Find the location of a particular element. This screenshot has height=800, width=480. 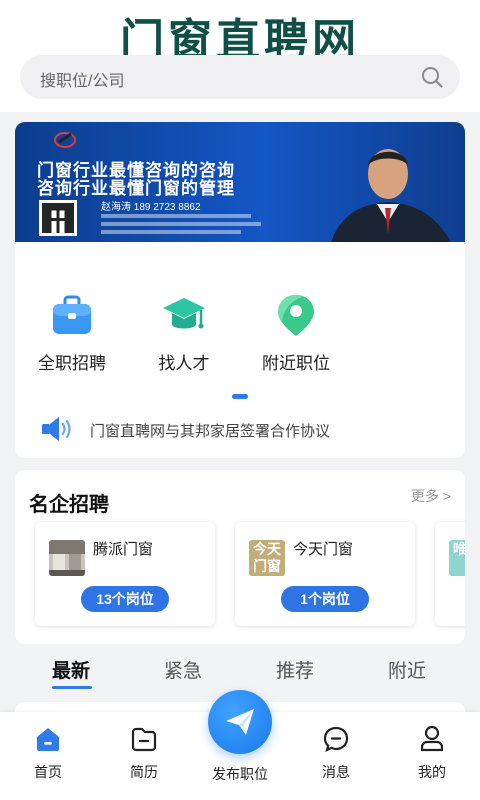

company-card: 唯宅 is located at coordinates (450, 574).